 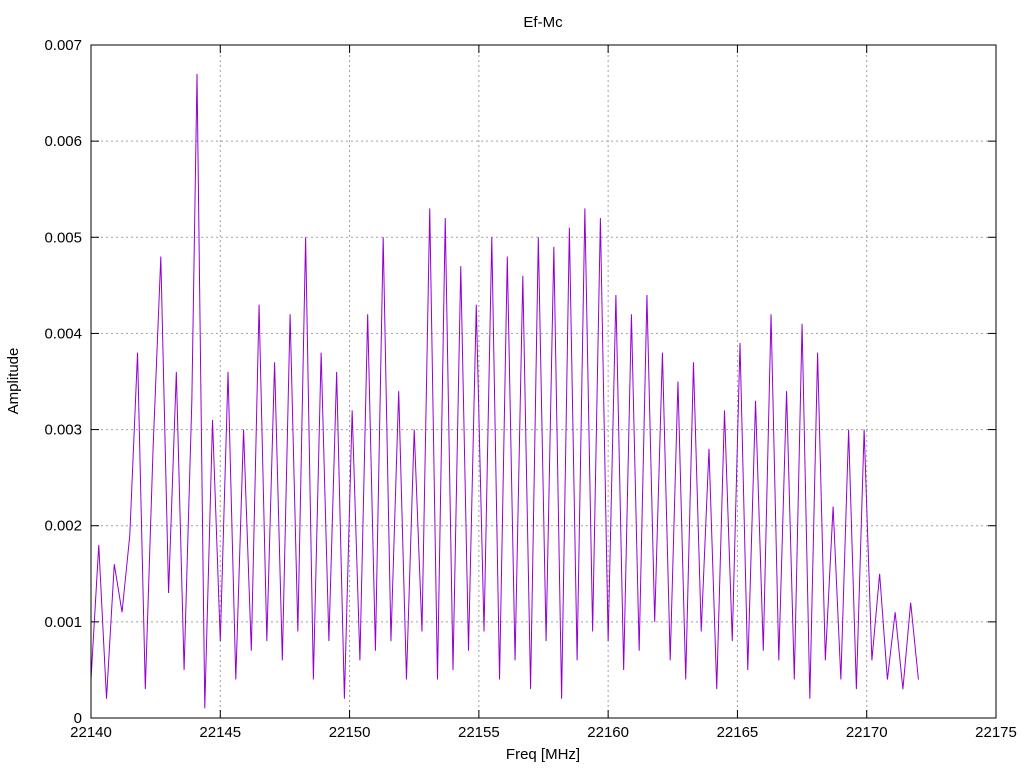 What do you see at coordinates (13, 381) in the screenshot?
I see `y-axis-title: Amplitude` at bounding box center [13, 381].